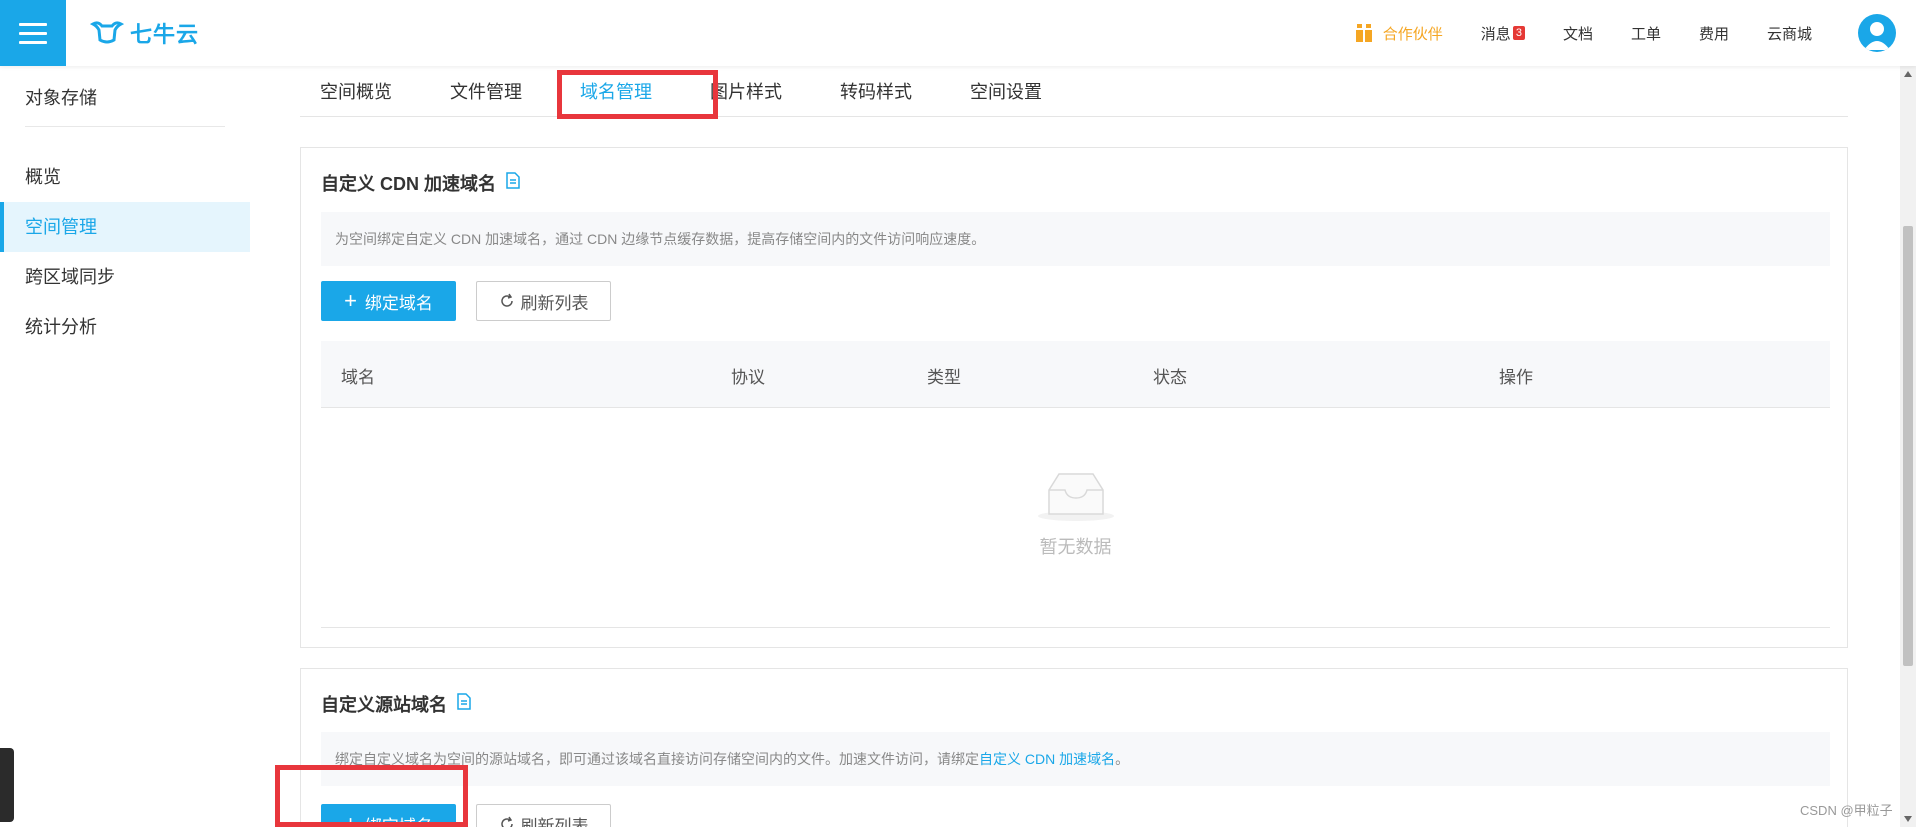  What do you see at coordinates (1846, 810) in the screenshot?
I see `watermark: CSDN @甲粒子` at bounding box center [1846, 810].